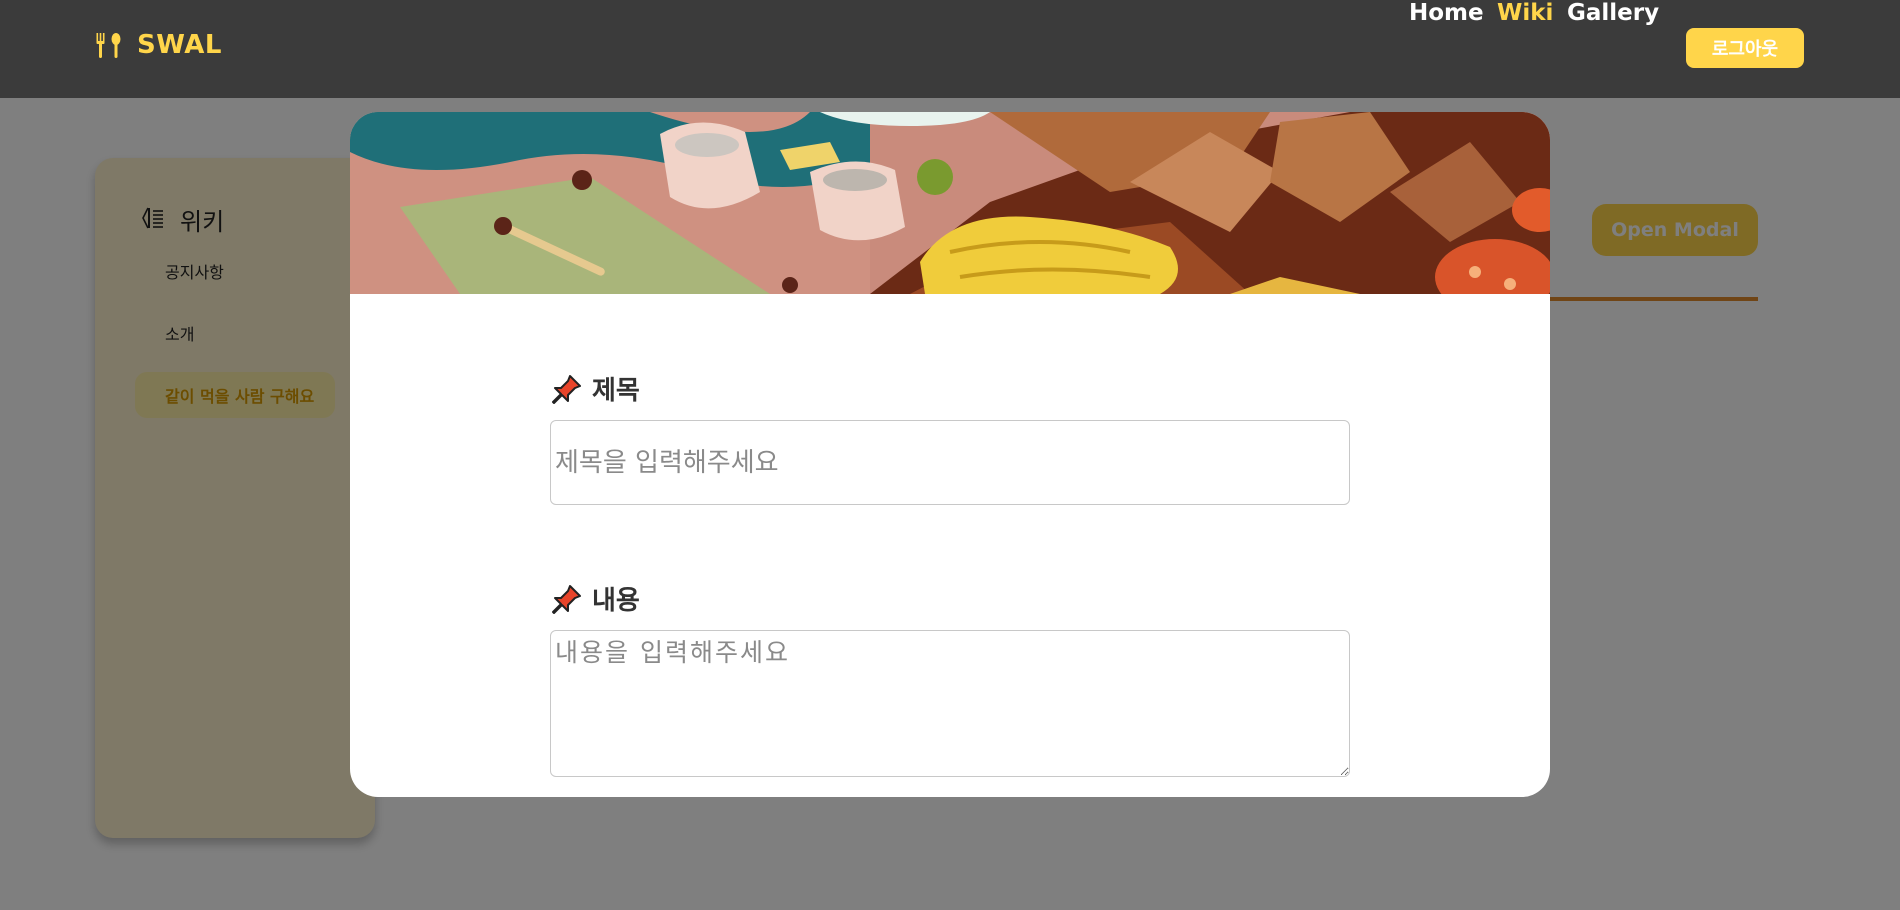 This screenshot has height=910, width=1900. Describe the element at coordinates (1446, 13) in the screenshot. I see `nav-home-link: Home` at that location.